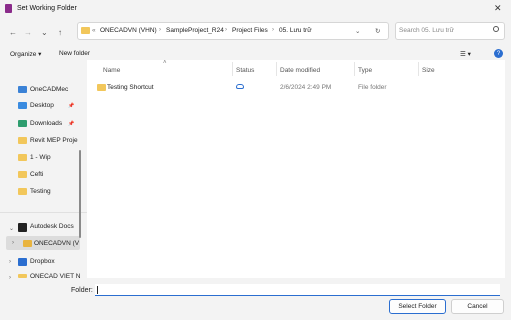 This screenshot has height=320, width=511. I want to click on search-icon, so click(496, 29).